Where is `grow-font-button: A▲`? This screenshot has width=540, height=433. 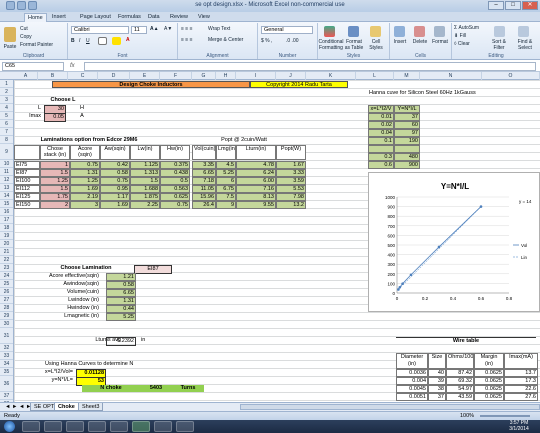
grow-font-button: A▲ is located at coordinates (154, 29).